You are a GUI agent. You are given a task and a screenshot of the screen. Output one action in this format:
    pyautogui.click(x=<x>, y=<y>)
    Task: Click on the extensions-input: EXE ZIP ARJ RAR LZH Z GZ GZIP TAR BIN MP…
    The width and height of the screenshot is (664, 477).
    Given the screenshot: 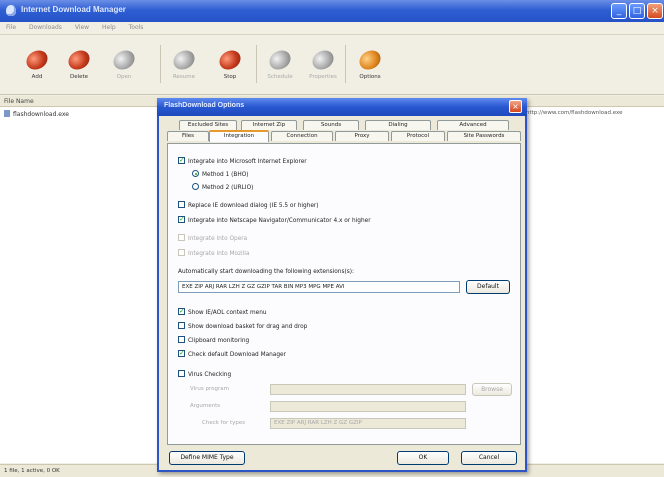 What is the action you would take?
    pyautogui.click(x=319, y=287)
    